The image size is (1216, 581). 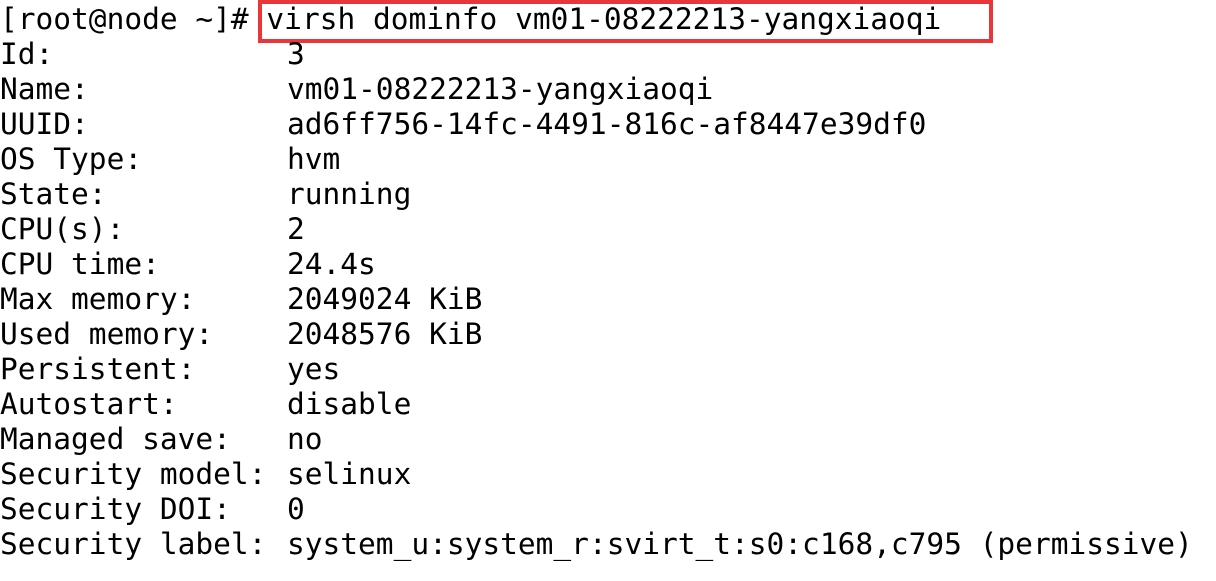 What do you see at coordinates (115, 439) in the screenshot?
I see `info-key: Managed save:` at bounding box center [115, 439].